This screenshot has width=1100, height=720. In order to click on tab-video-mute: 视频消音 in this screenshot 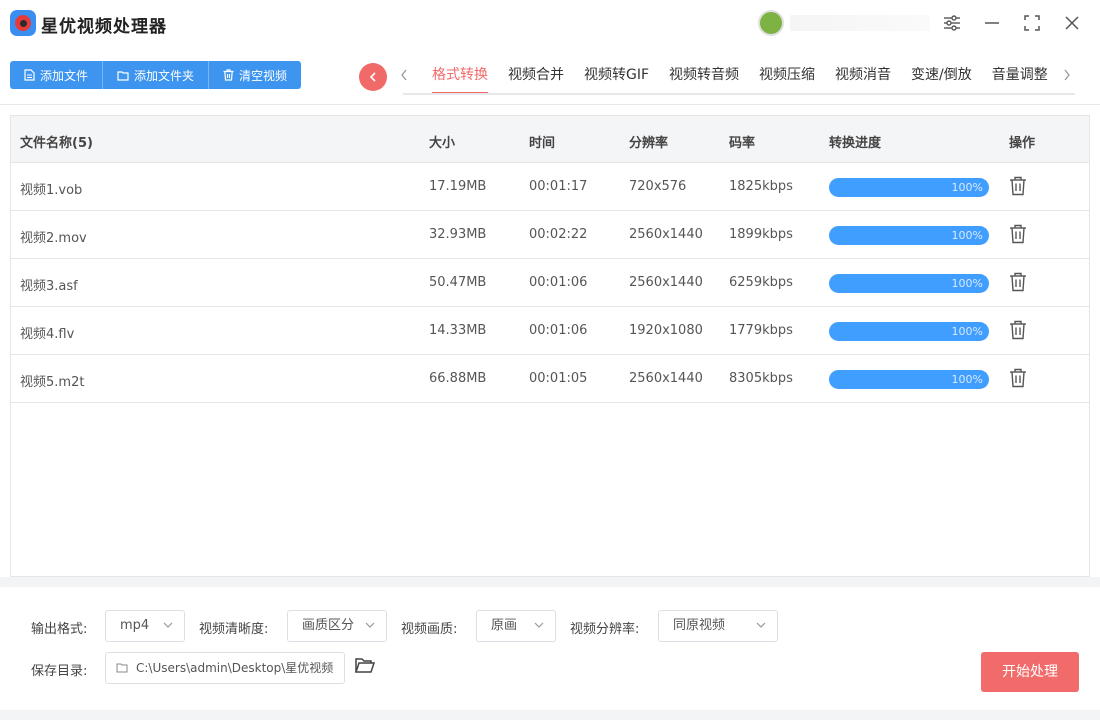, I will do `click(863, 77)`.